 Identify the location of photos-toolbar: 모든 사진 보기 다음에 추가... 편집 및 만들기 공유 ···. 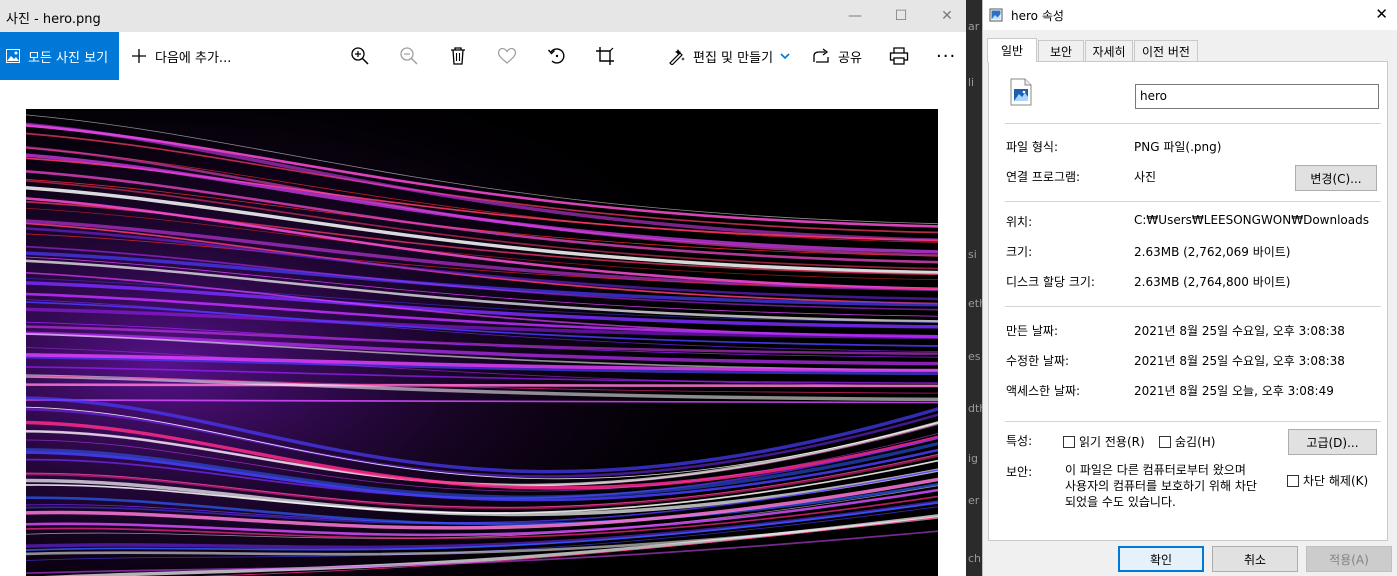
(483, 56).